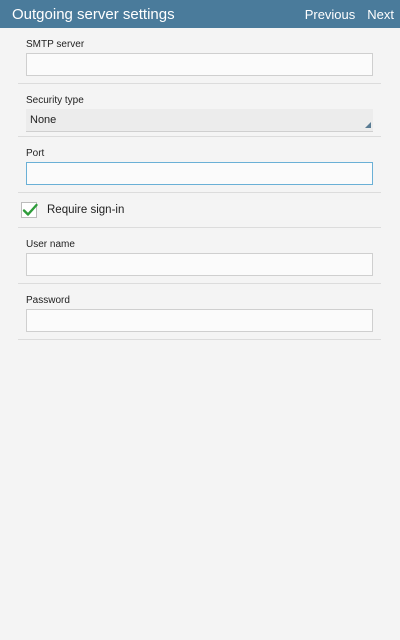 The width and height of the screenshot is (400, 640). I want to click on password-section: Password, so click(199, 312).